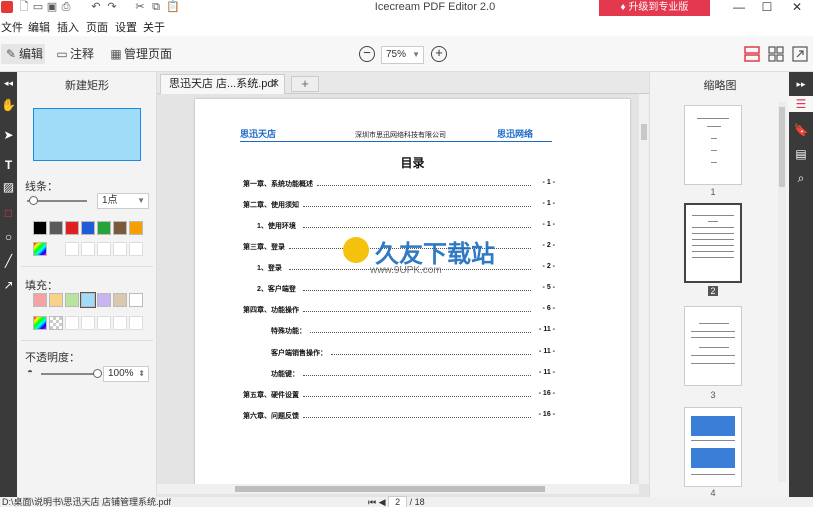 Image resolution: width=813 pixels, height=507 pixels. Describe the element at coordinates (752, 54) in the screenshot. I see `single-page-view-icon` at that location.